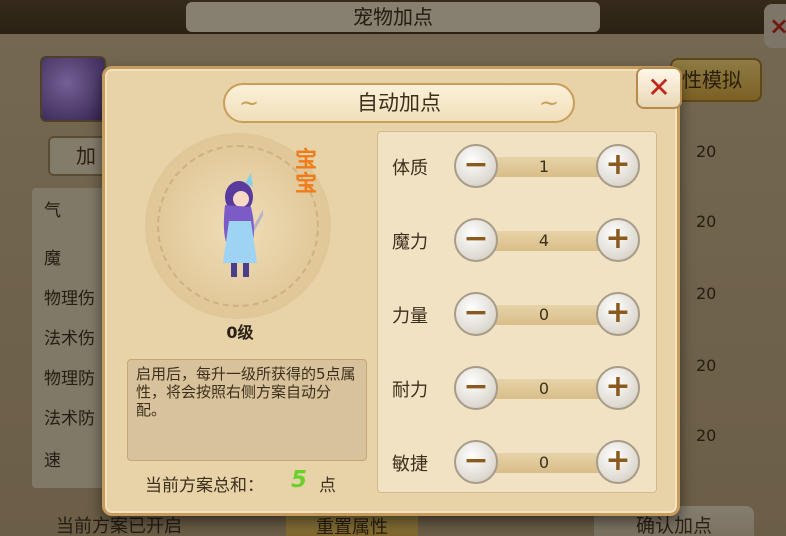  What do you see at coordinates (518, 167) in the screenshot?
I see `attribute-row-constitution: 体质 1 − +` at bounding box center [518, 167].